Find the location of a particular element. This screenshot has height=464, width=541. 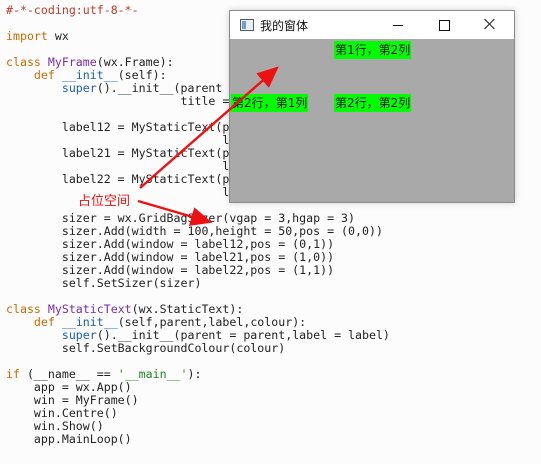

annotation-arrows is located at coordinates (208, 146).